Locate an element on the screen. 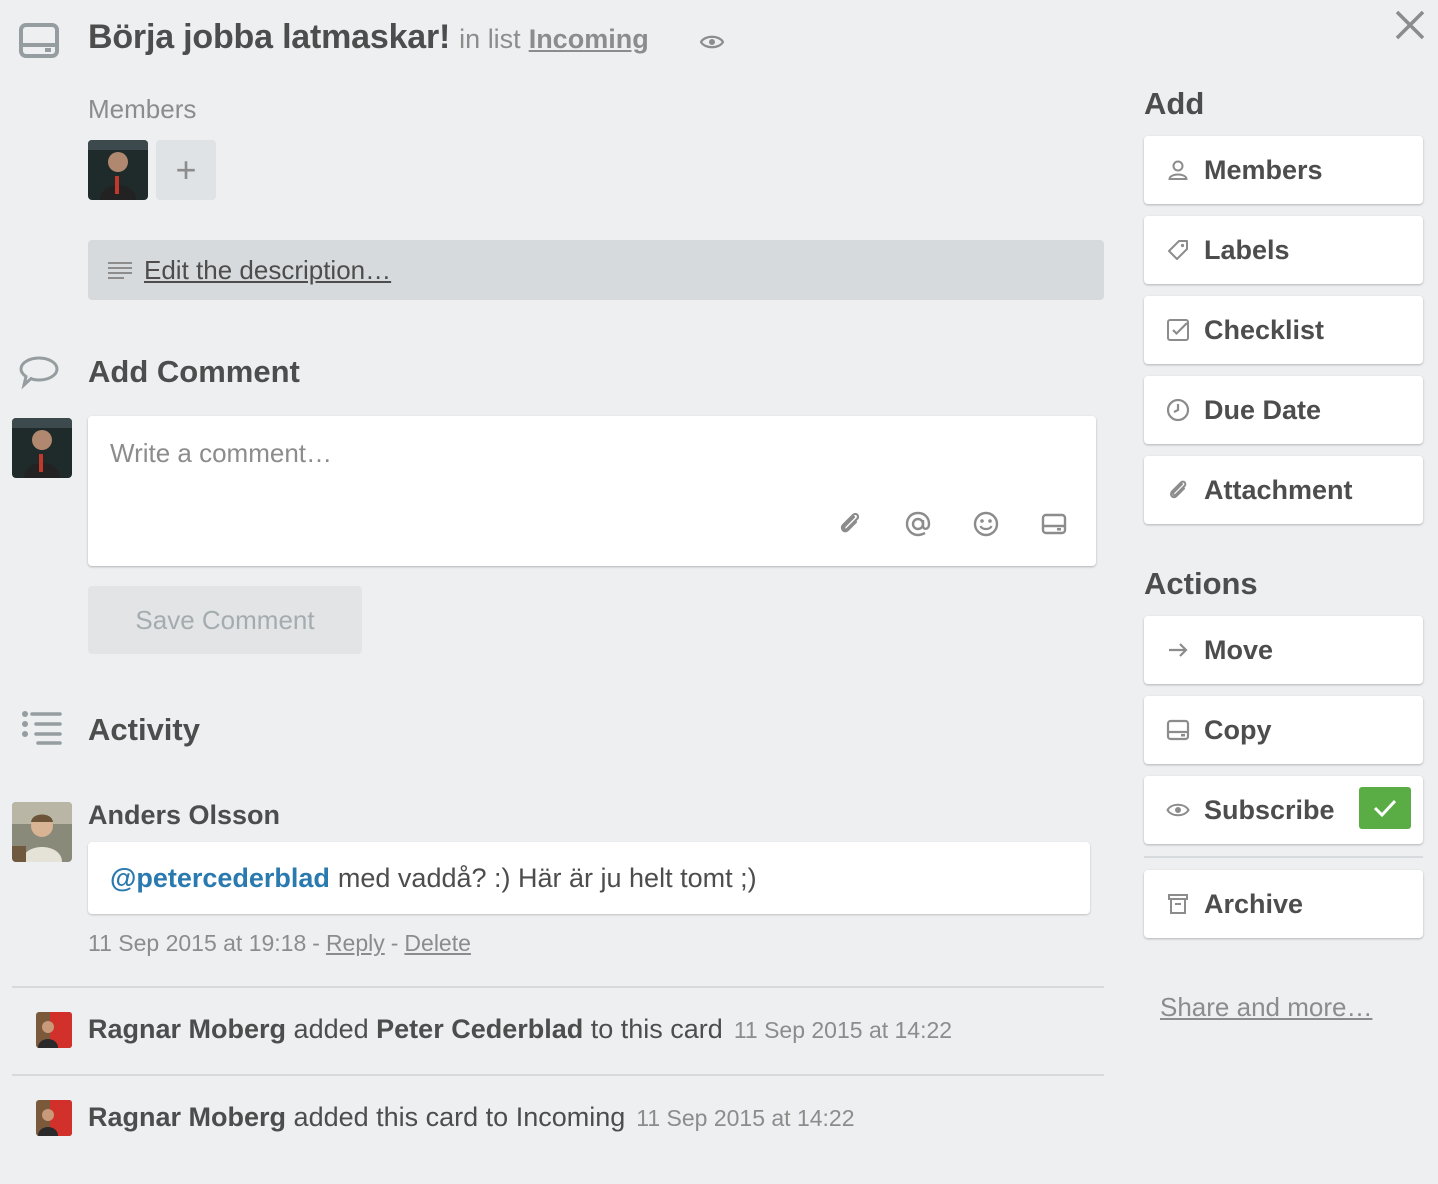 The width and height of the screenshot is (1438, 1184). subscribe-button: Subscribe is located at coordinates (1283, 810).